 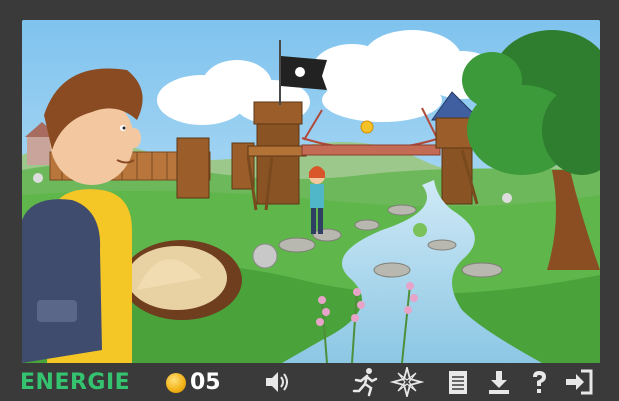 I want to click on game-toolbar: ENERGIE 05, so click(x=309, y=382).